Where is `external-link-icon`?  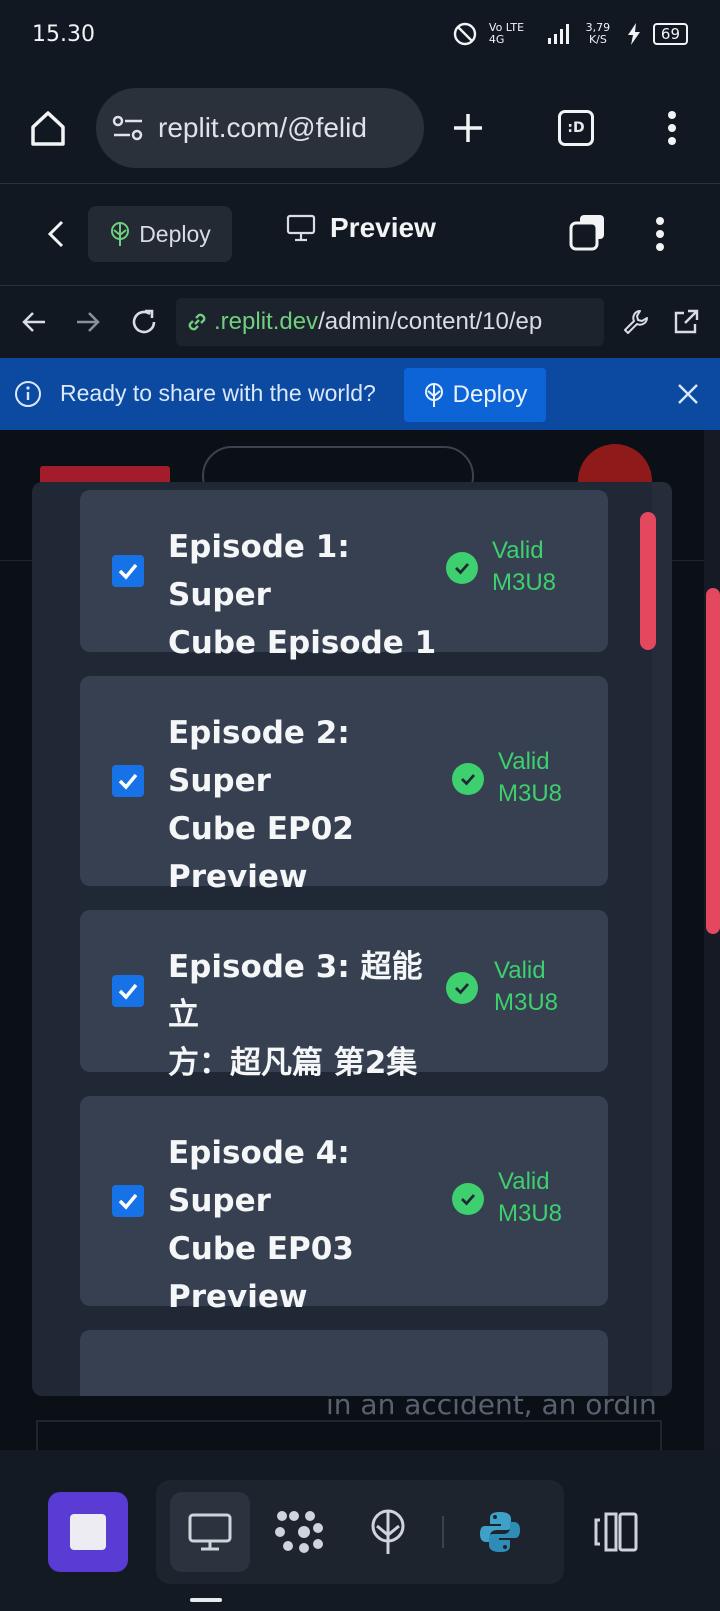 external-link-icon is located at coordinates (686, 321).